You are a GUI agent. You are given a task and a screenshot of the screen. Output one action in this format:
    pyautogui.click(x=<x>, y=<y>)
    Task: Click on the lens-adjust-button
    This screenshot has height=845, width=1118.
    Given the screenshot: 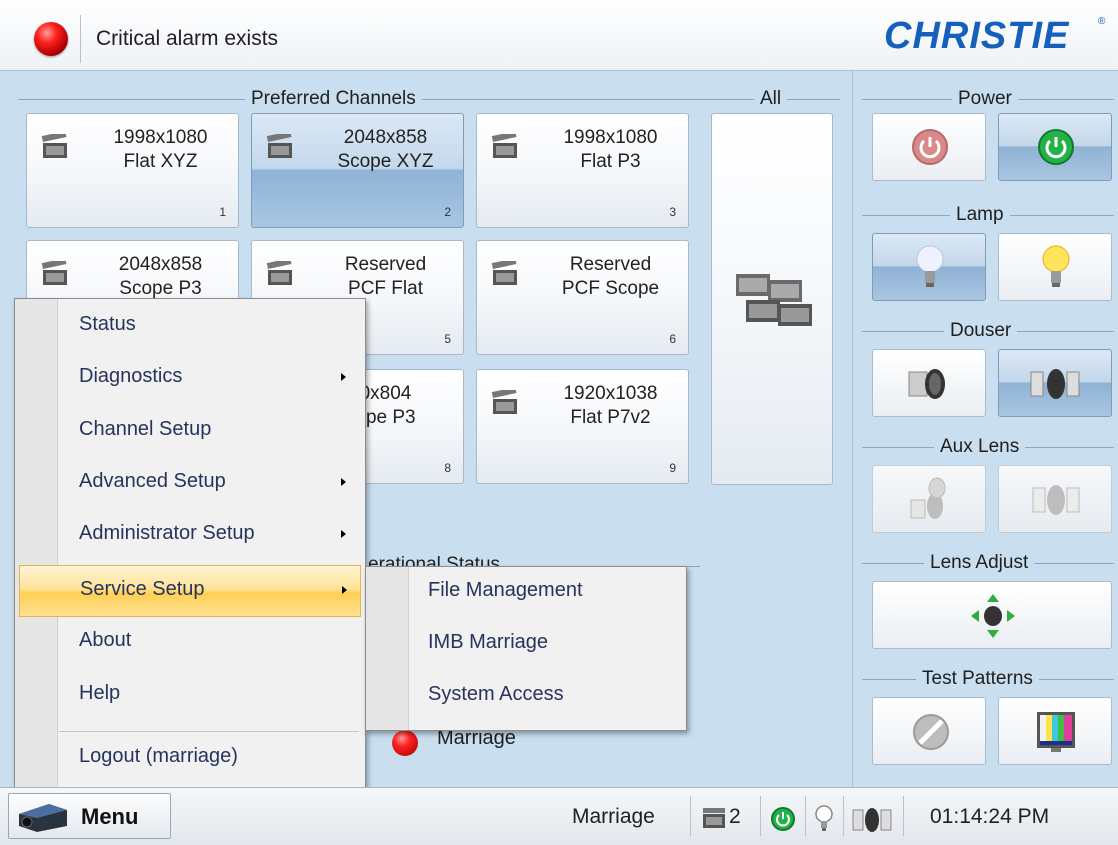 What is the action you would take?
    pyautogui.click(x=992, y=615)
    